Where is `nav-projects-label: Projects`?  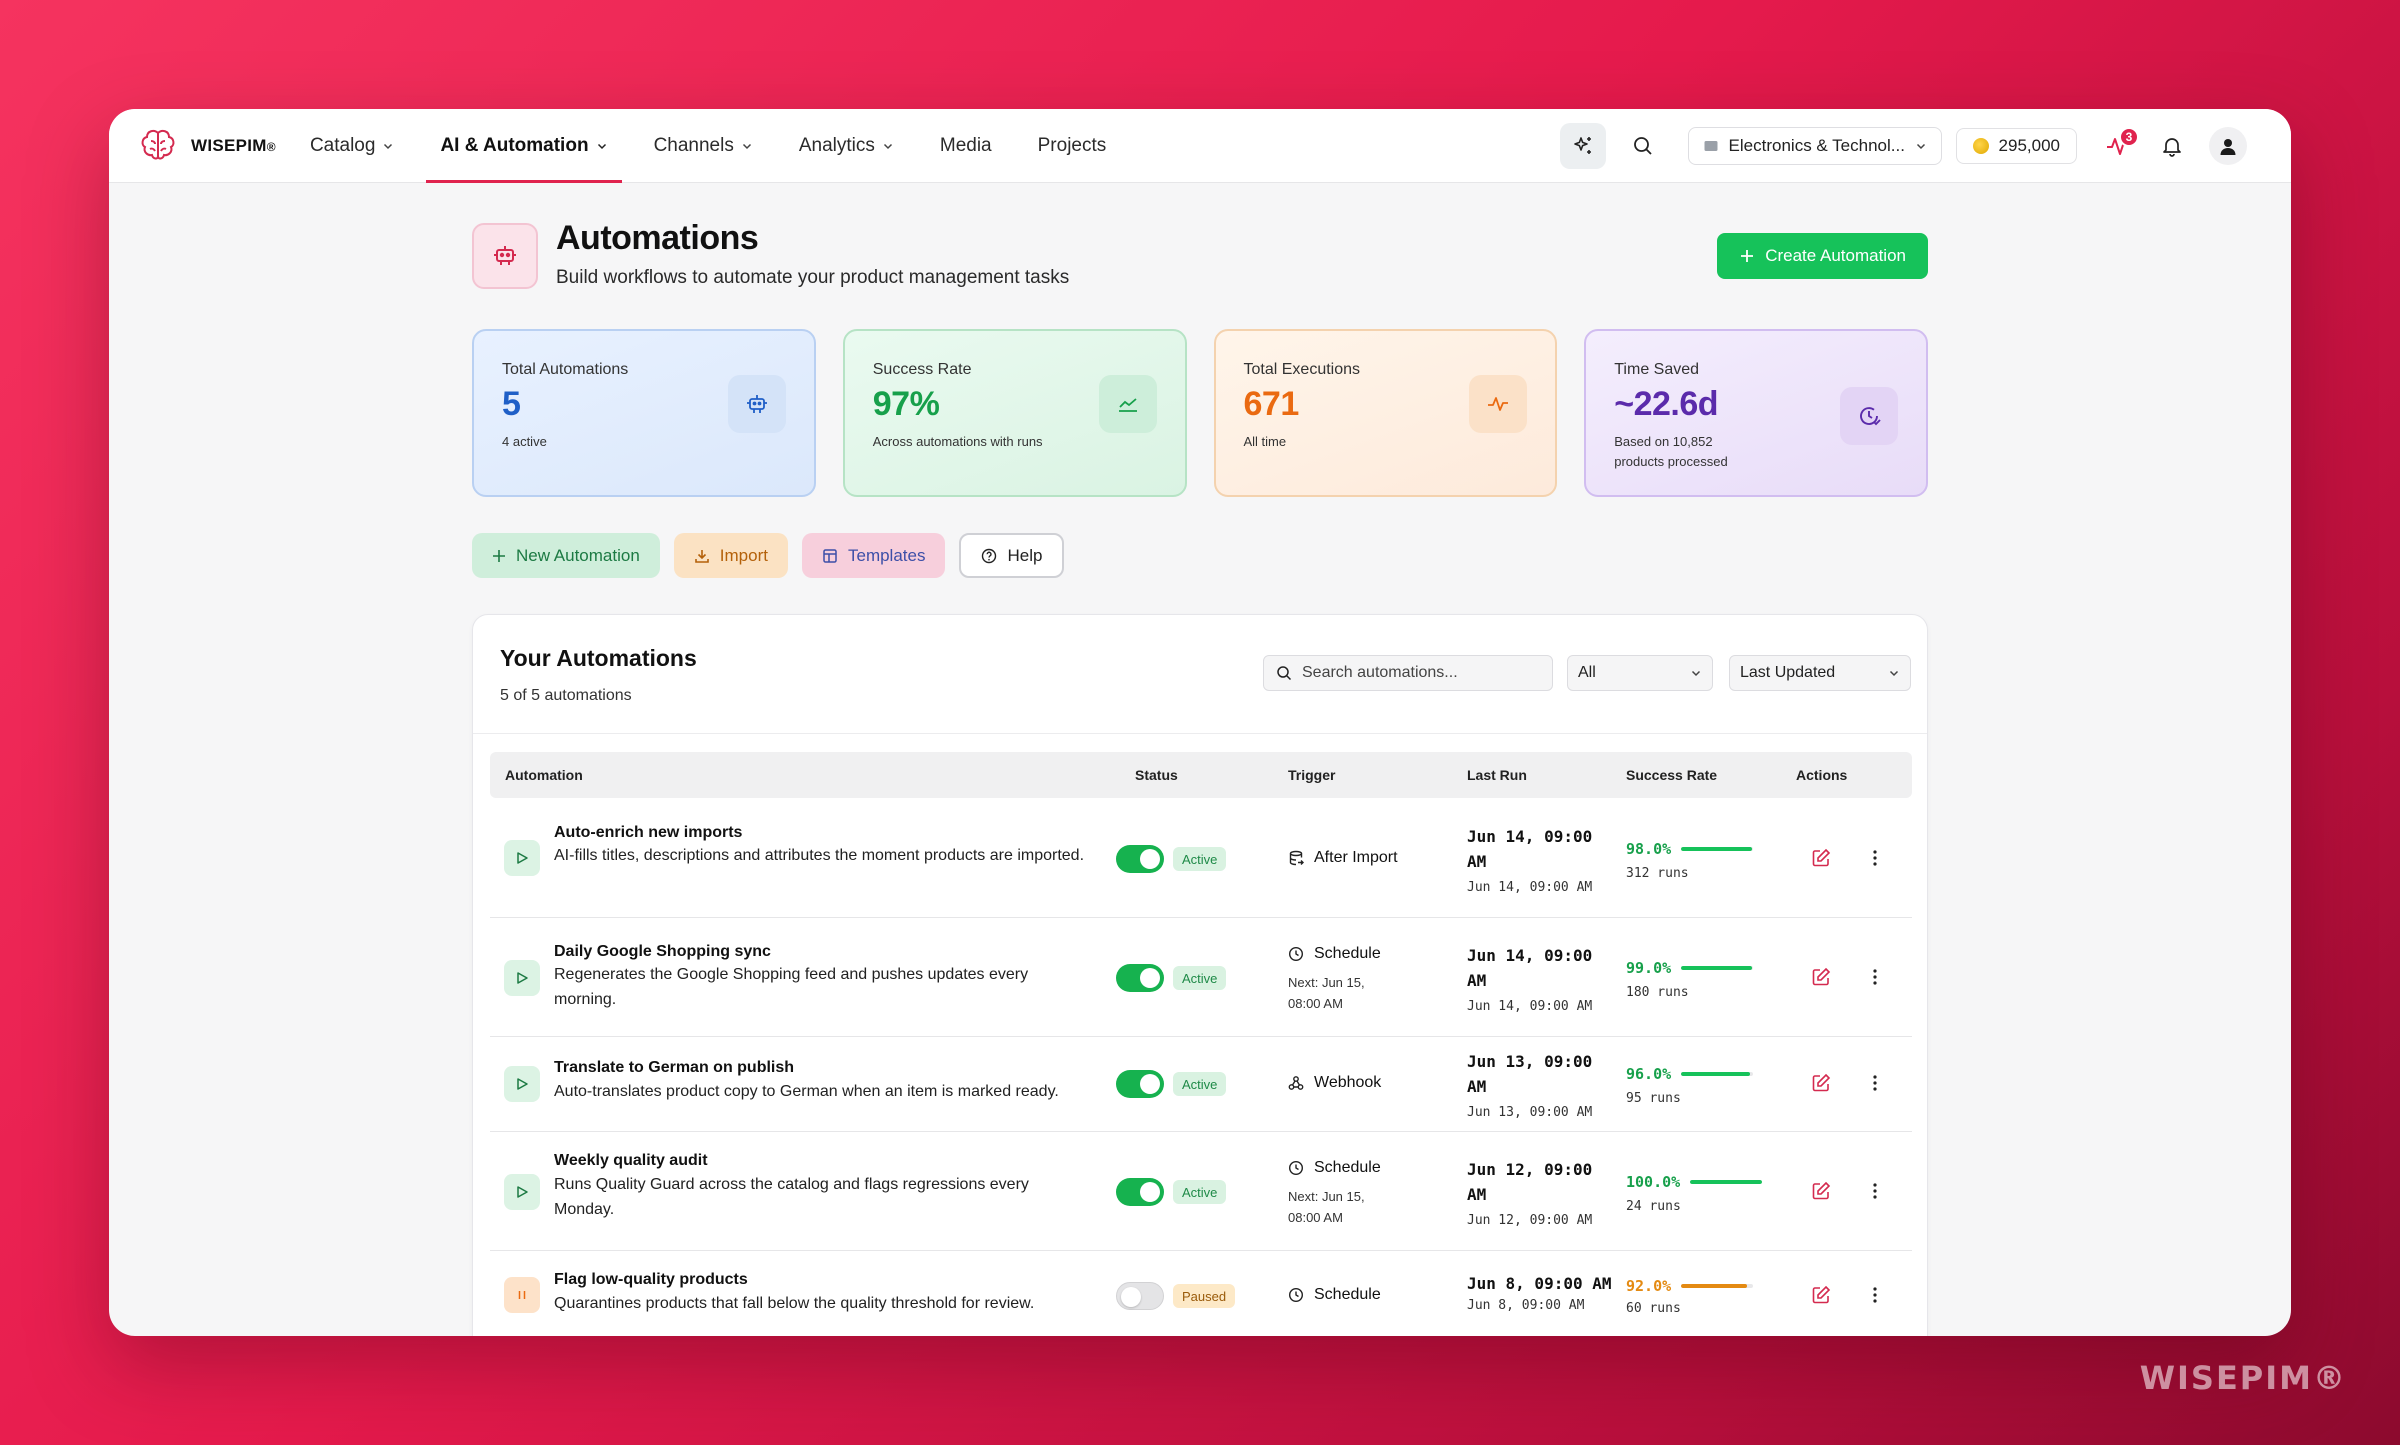
nav-projects-label: Projects is located at coordinates (1072, 145).